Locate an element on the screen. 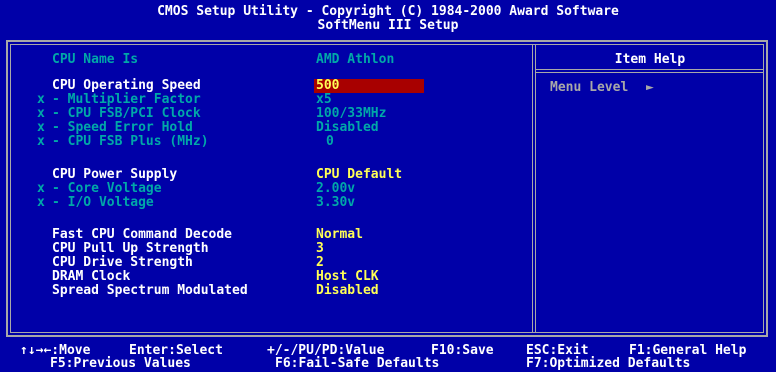 The image size is (776, 372). cpu-pull-up-strength-value: 3 is located at coordinates (320, 249).